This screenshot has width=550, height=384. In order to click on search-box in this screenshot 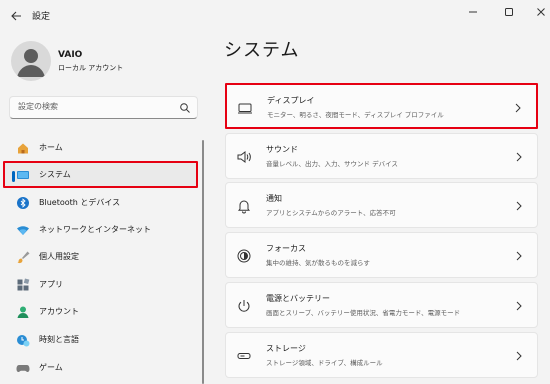, I will do `click(103, 107)`.